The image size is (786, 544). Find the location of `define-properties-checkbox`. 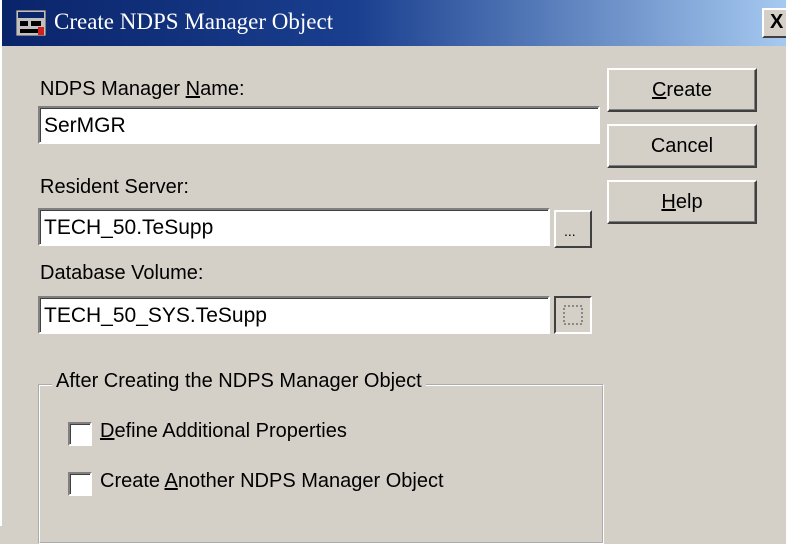

define-properties-checkbox is located at coordinates (80, 434).